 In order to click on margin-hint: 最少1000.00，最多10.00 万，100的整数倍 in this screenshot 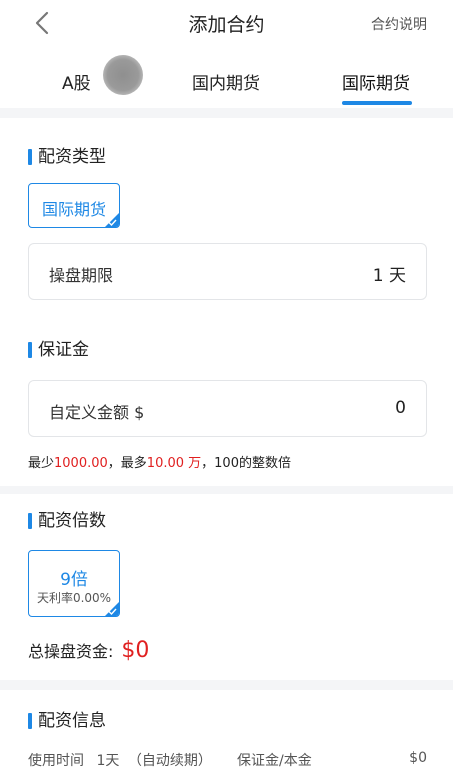, I will do `click(159, 461)`.